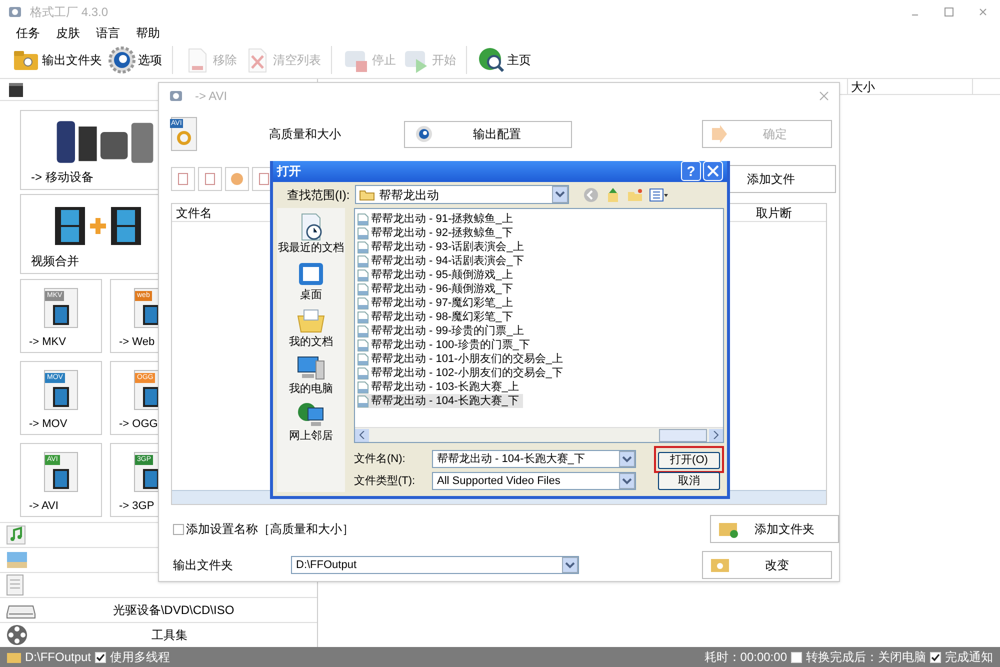 This screenshot has width=1000, height=667. Describe the element at coordinates (138, 424) in the screenshot. I see `tile-label: -> OGG` at that location.